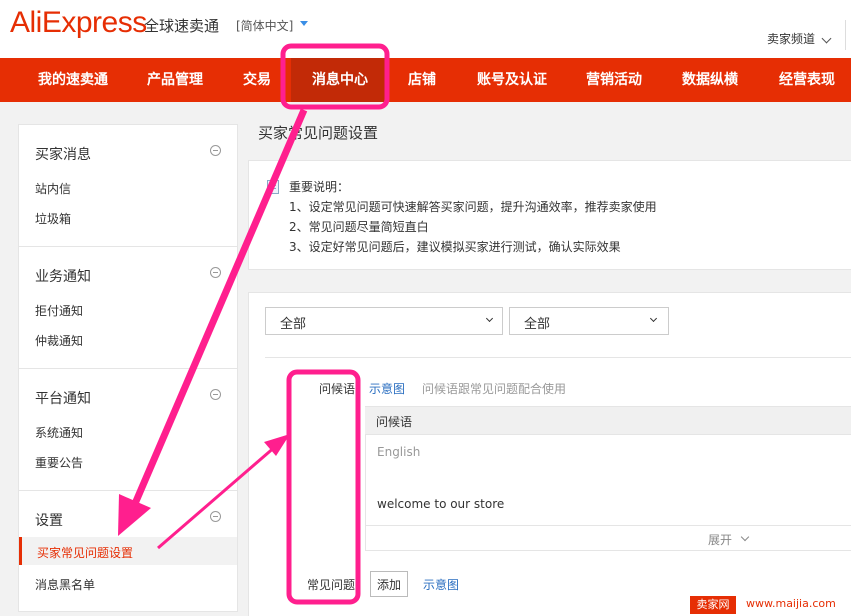 The width and height of the screenshot is (851, 616). Describe the element at coordinates (336, 389) in the screenshot. I see `greeting-label: 问候语` at that location.